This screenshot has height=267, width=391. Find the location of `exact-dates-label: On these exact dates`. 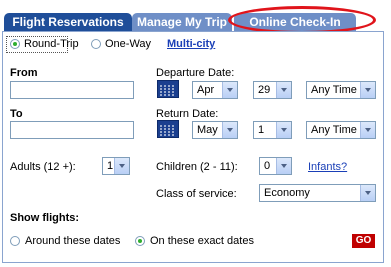

exact-dates-label: On these exact dates is located at coordinates (202, 241).